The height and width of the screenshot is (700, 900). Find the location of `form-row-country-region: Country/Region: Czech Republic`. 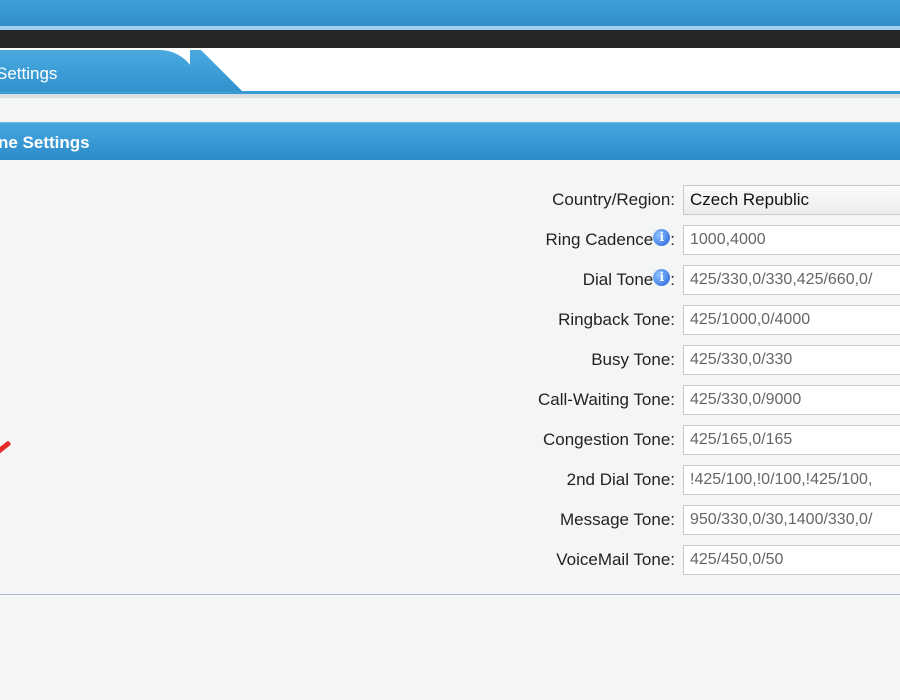

form-row-country-region: Country/Region: Czech Republic is located at coordinates (450, 205).